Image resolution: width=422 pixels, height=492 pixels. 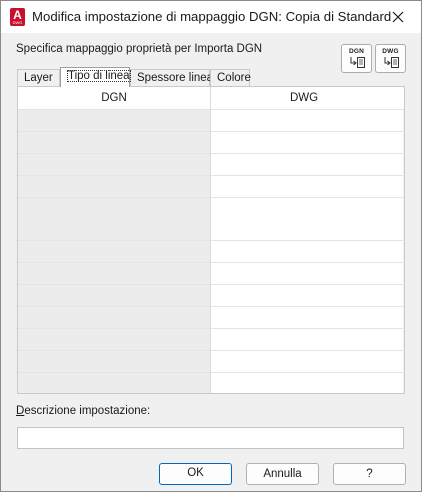 I want to click on description-label: Descrizione impostazione:, so click(x=83, y=411).